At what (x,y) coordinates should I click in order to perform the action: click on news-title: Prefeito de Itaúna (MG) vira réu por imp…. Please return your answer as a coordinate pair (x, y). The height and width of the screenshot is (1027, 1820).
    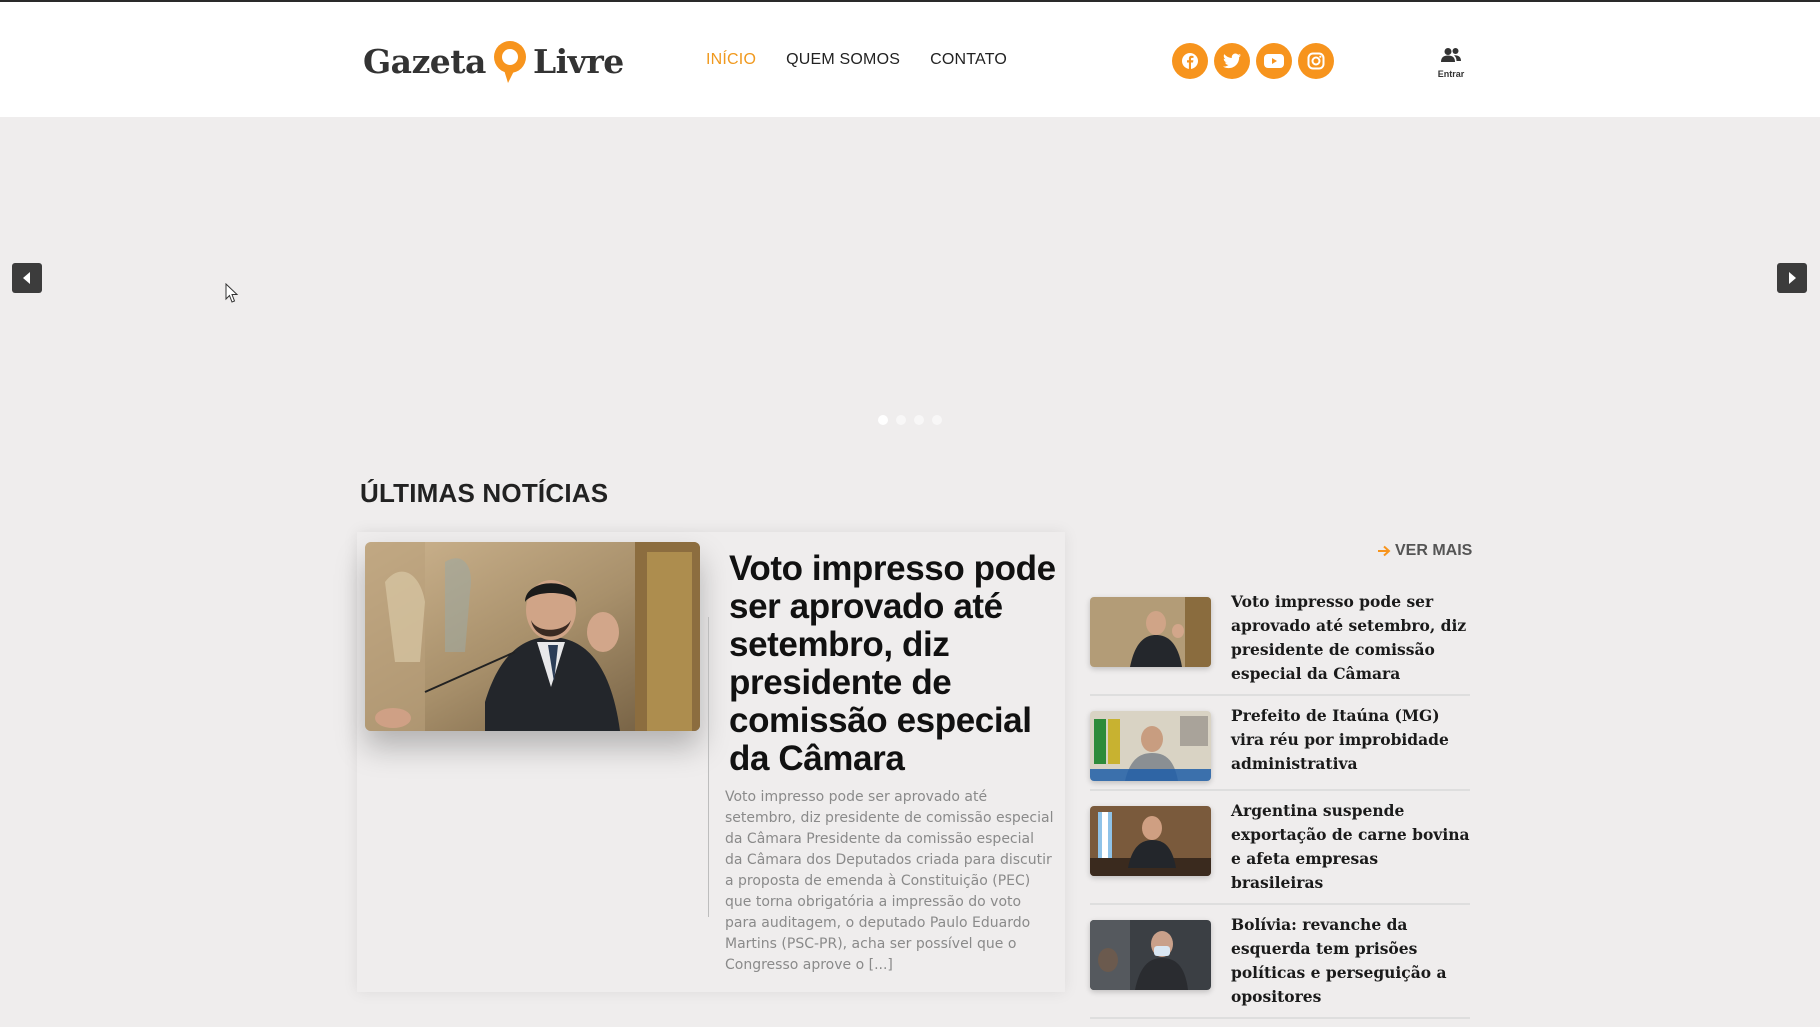
    Looking at the image, I should click on (1350, 742).